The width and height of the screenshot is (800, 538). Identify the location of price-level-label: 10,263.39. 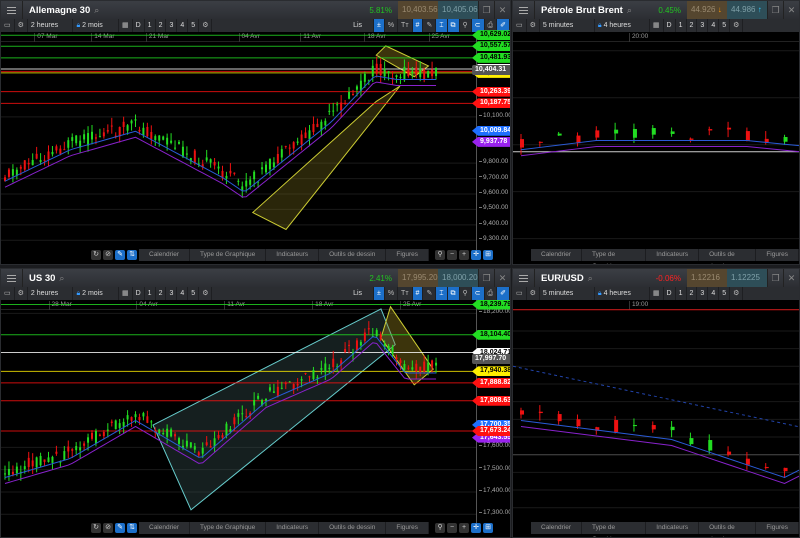
(491, 91).